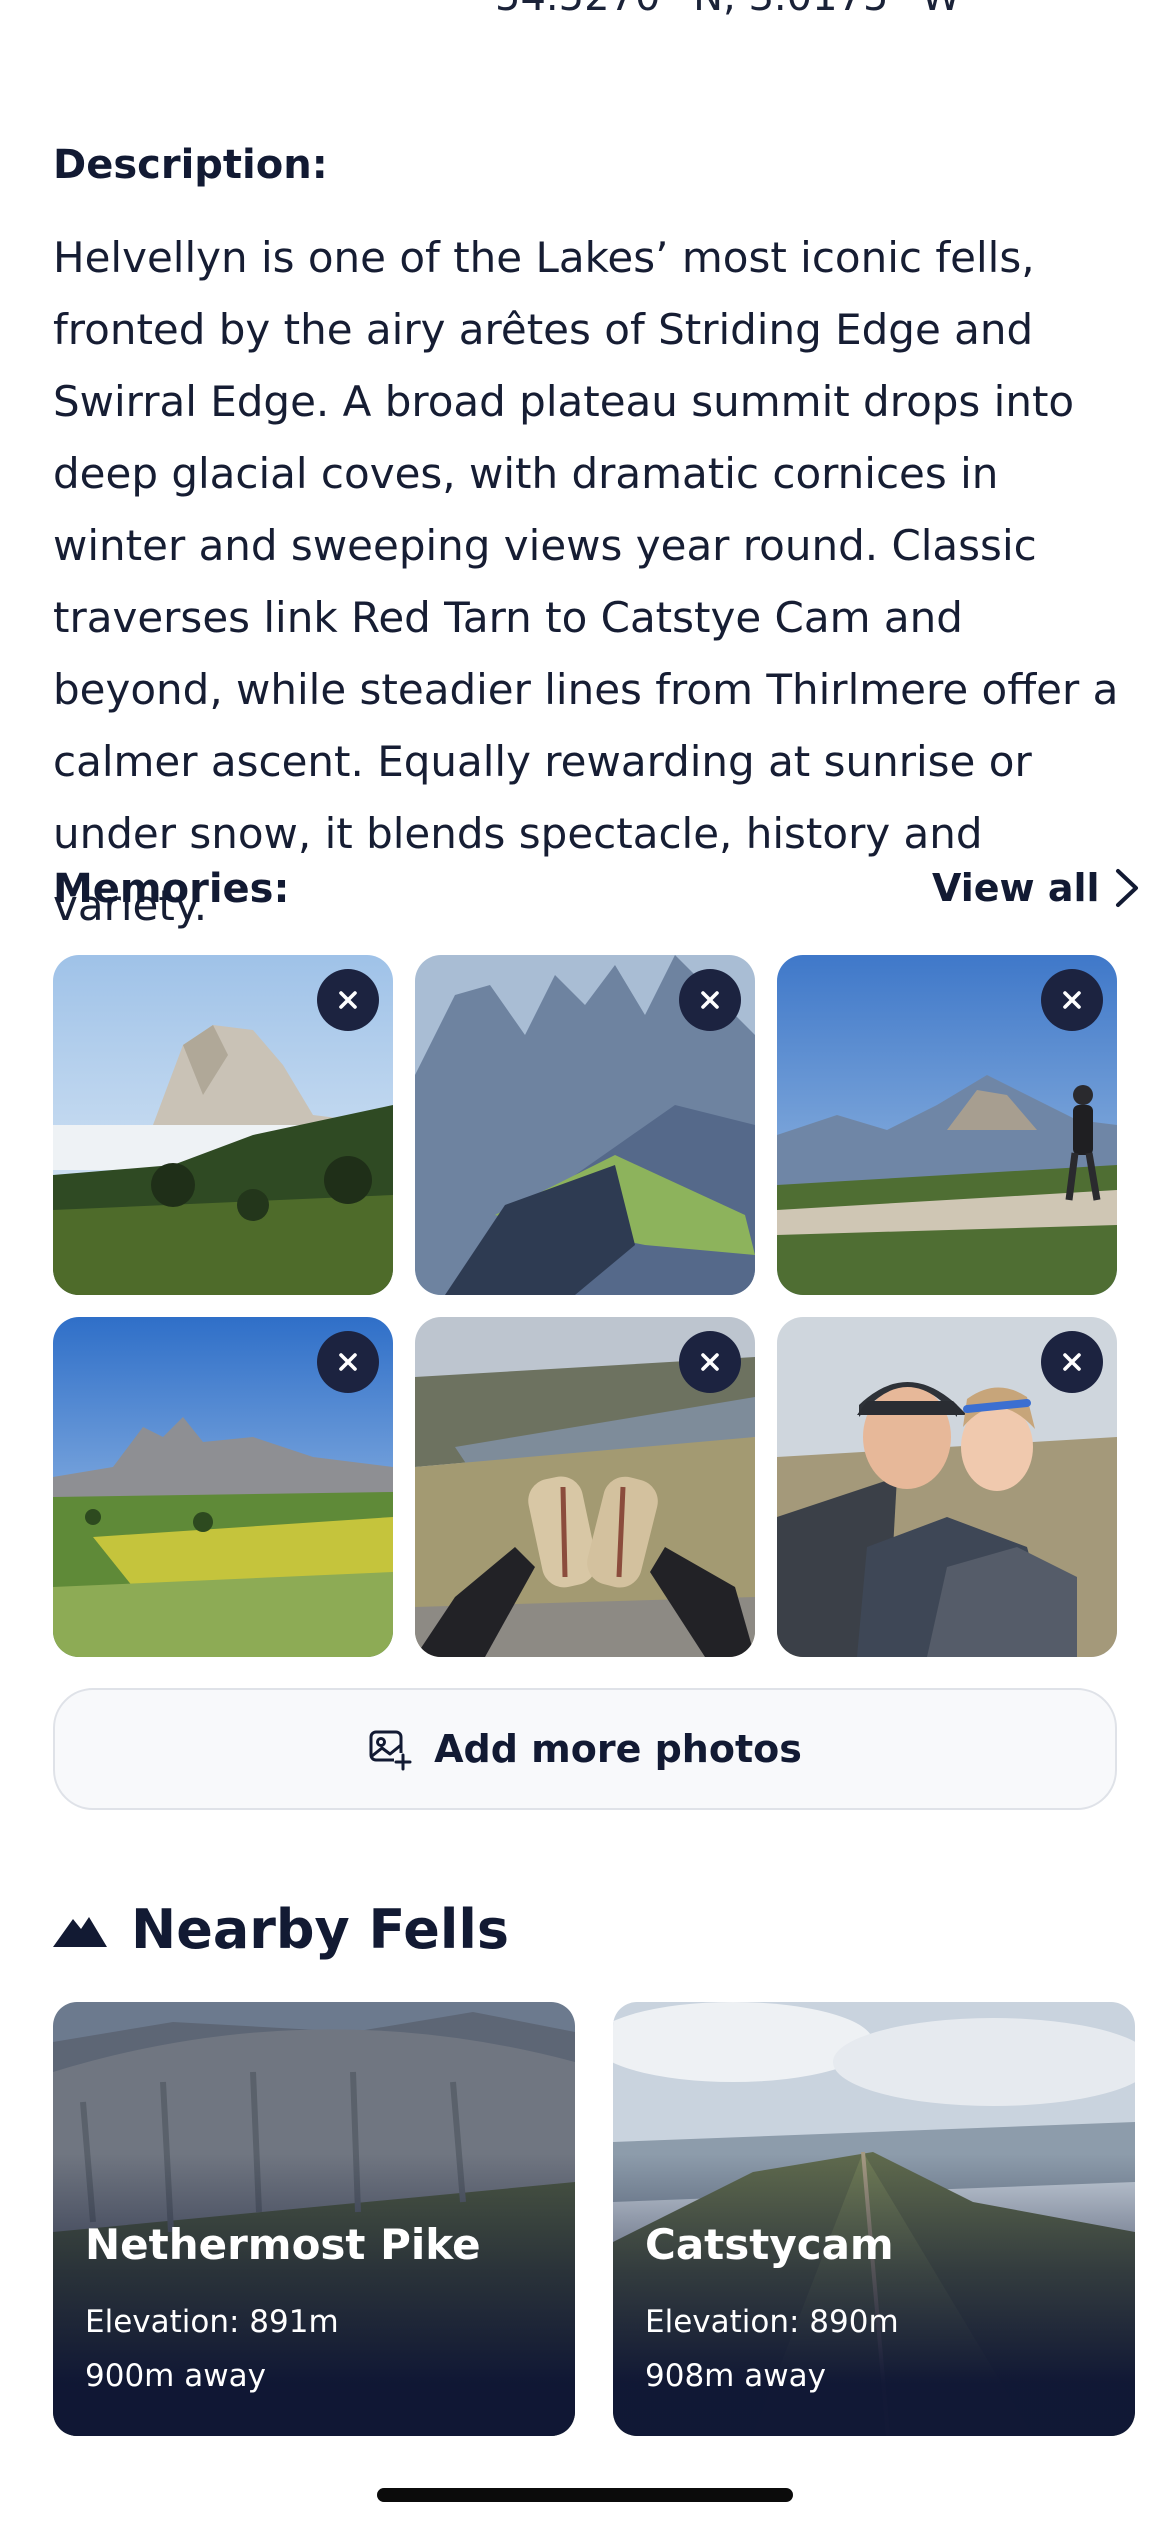 This screenshot has width=1170, height=2532. Describe the element at coordinates (175, 2376) in the screenshot. I see `fell-distance: 900m away` at that location.